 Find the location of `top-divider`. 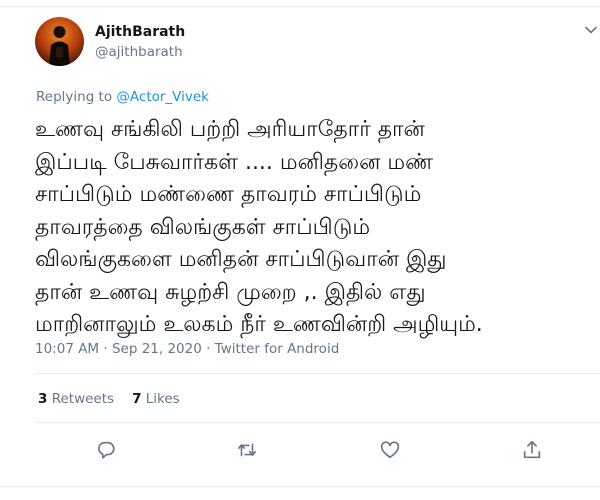

top-divider is located at coordinates (300, 6).